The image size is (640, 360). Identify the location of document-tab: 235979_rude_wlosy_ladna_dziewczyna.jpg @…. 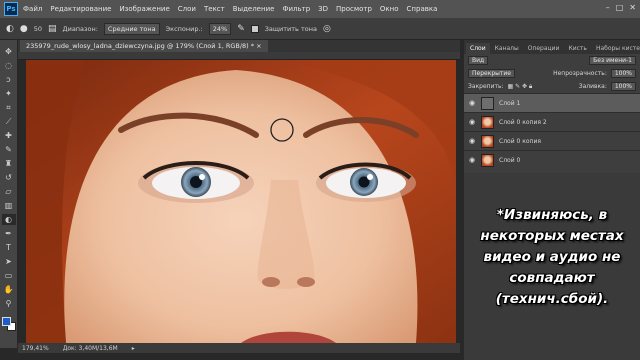
(144, 46).